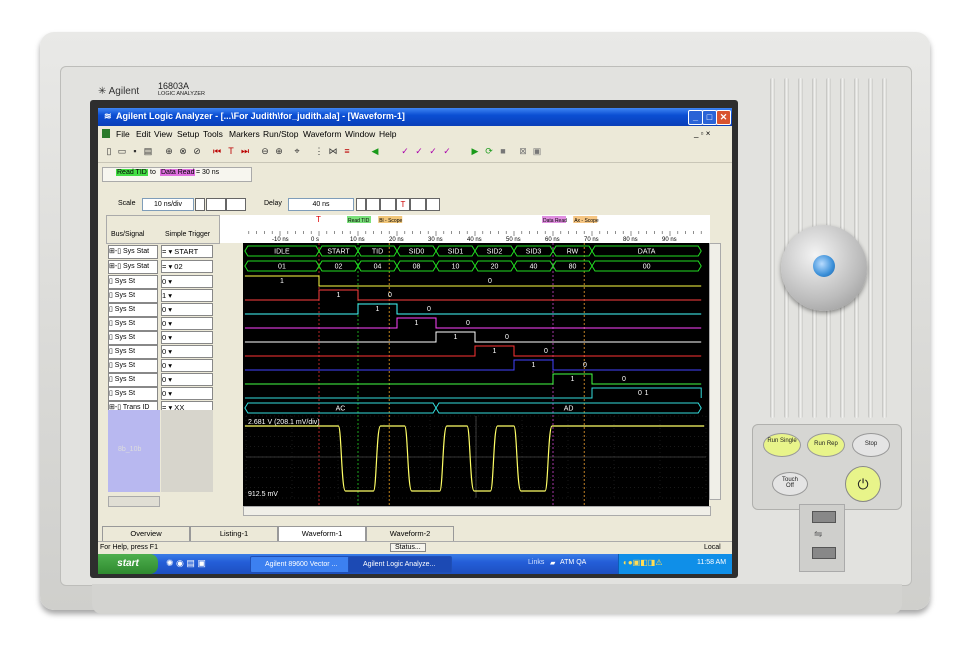 Image resolution: width=967 pixels, height=667 pixels. I want to click on time-tick-label: 40 ns, so click(474, 240).